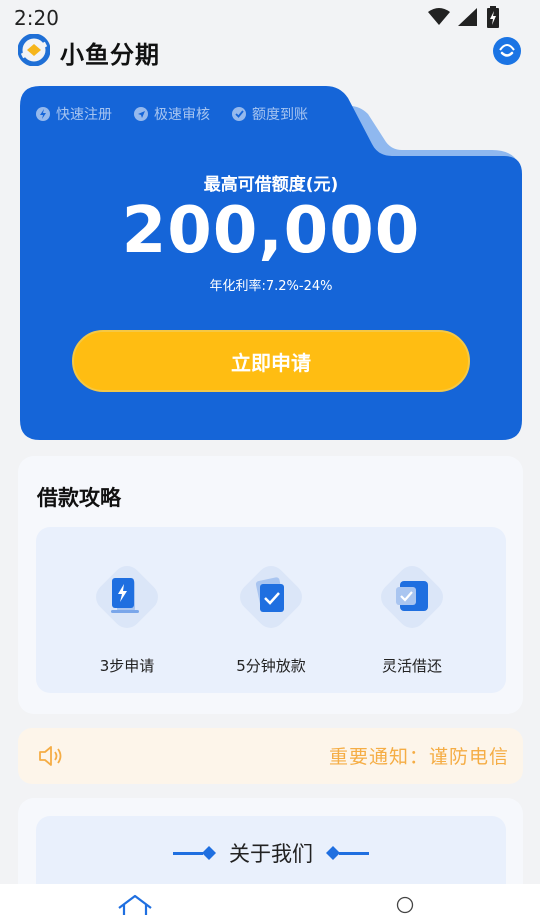  Describe the element at coordinates (239, 114) in the screenshot. I see `check-circle-icon` at that location.